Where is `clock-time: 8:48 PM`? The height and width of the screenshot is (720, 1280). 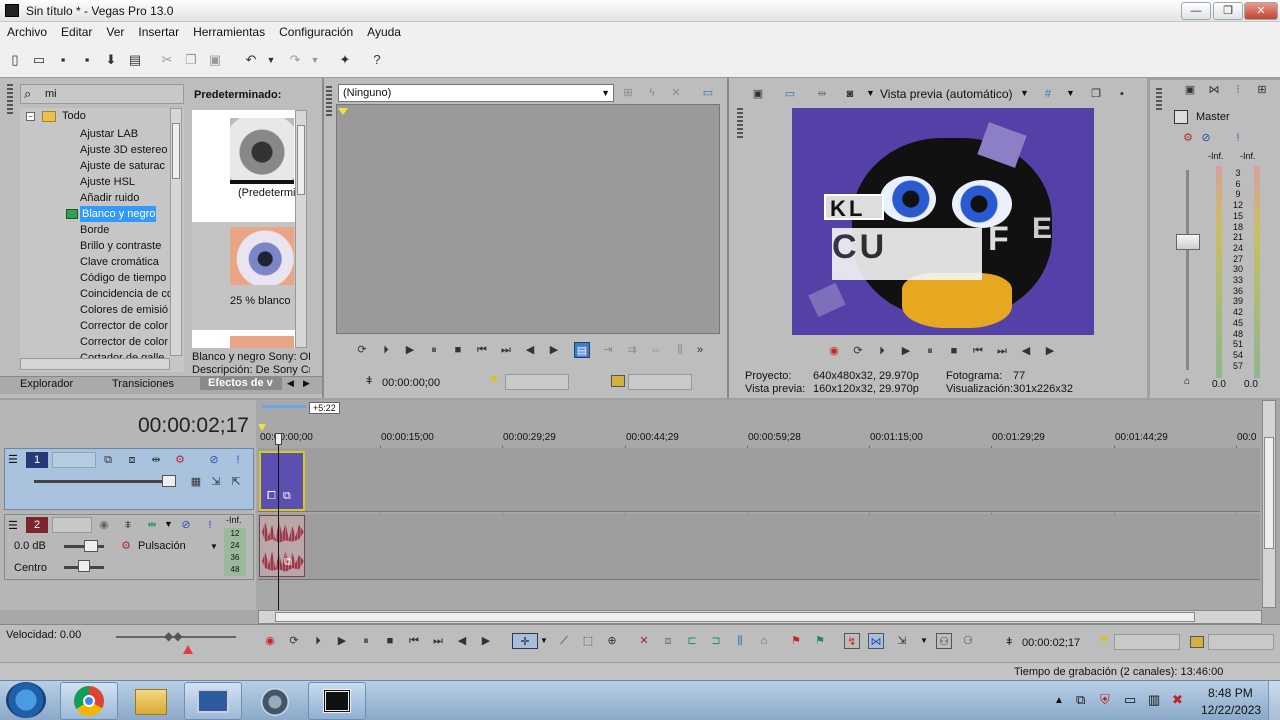
clock-time: 8:48 PM is located at coordinates (1230, 693).